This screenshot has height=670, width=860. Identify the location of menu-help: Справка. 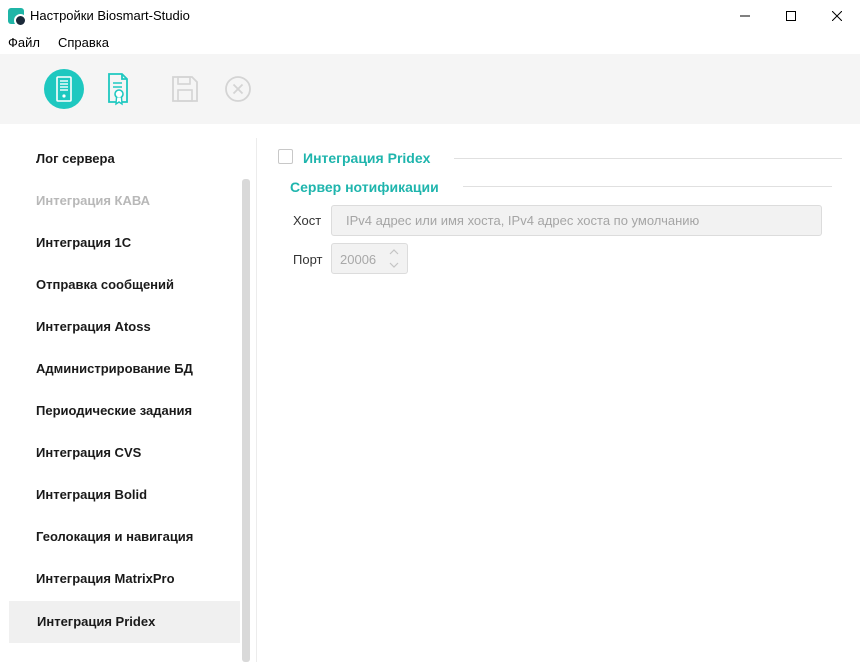
(83, 42).